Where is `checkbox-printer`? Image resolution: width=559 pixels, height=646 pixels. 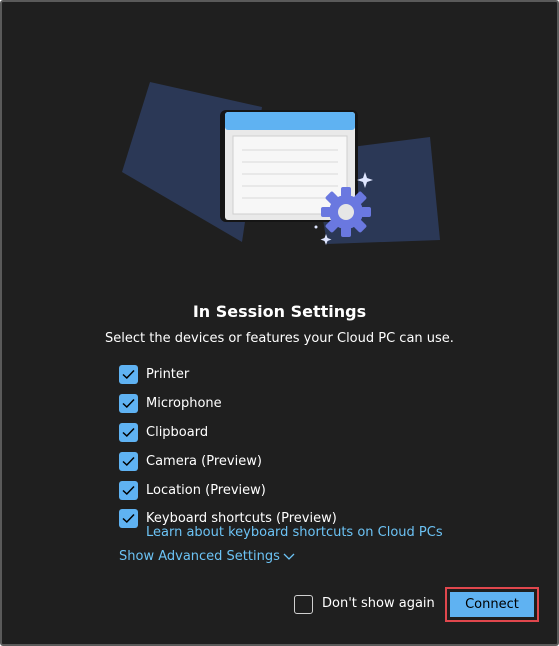
checkbox-printer is located at coordinates (128, 374).